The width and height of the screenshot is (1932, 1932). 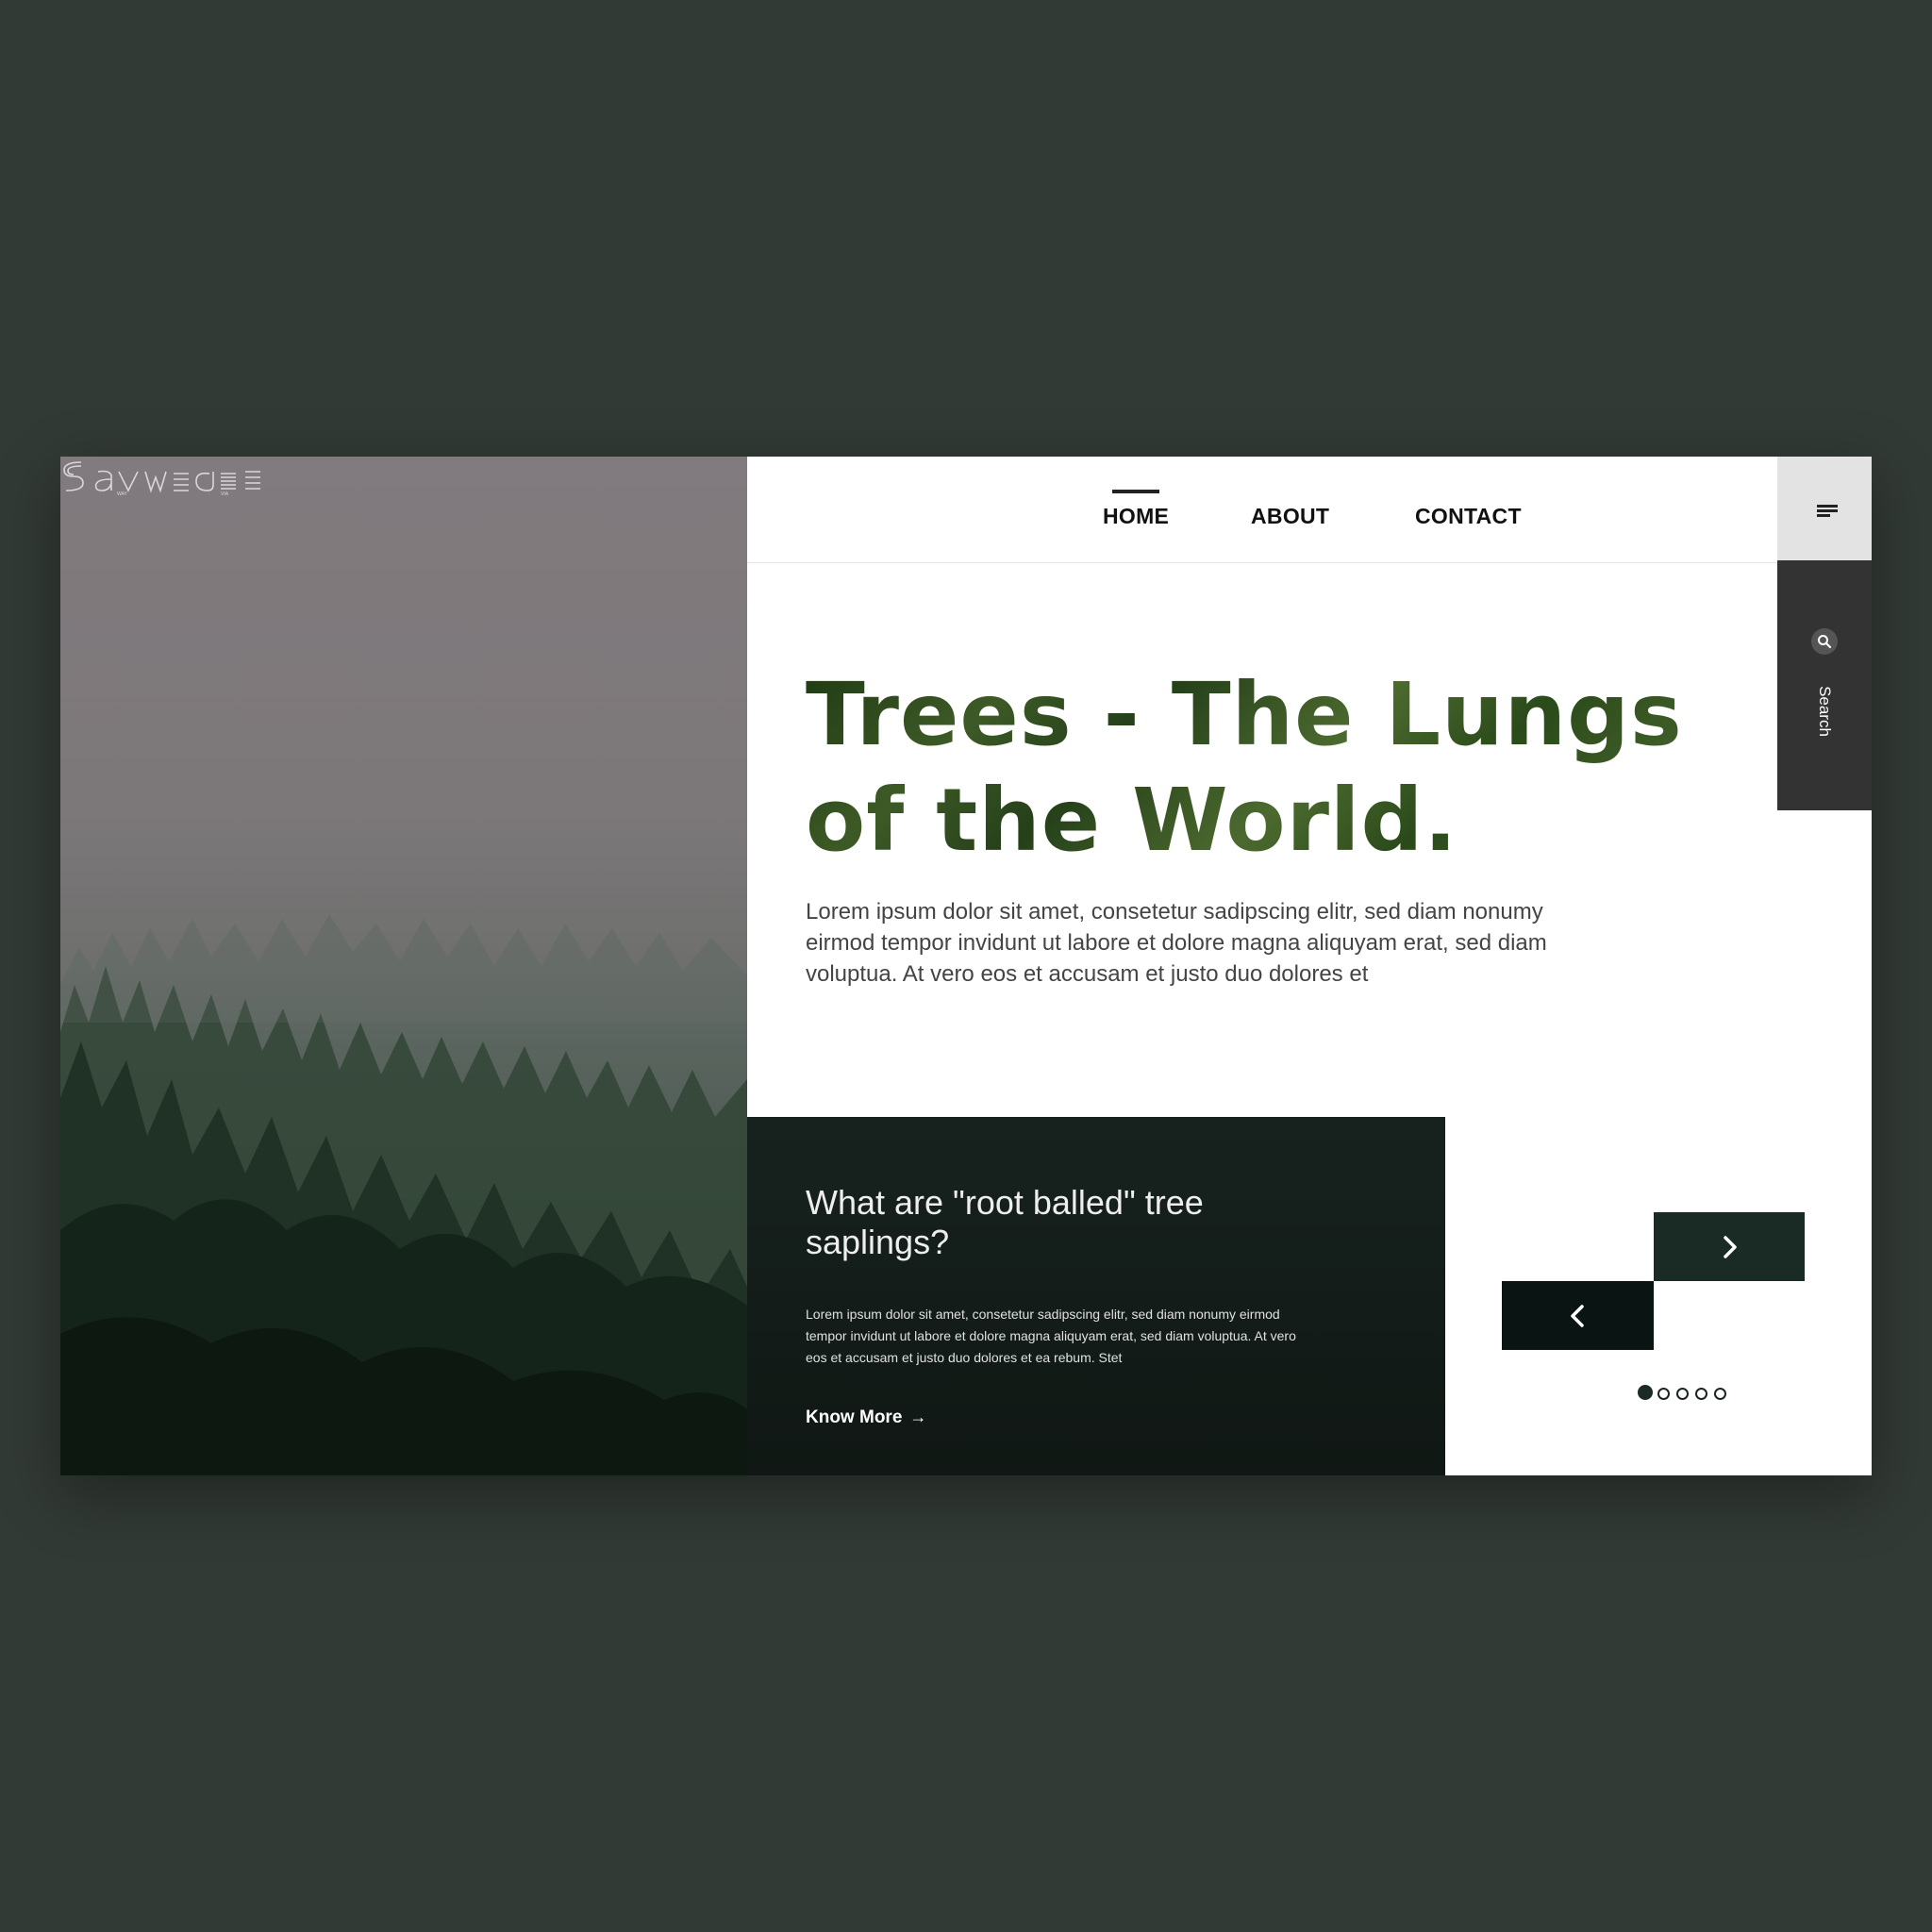 What do you see at coordinates (1005, 1222) in the screenshot?
I see `card-title: What are "root balled" tree saplings?` at bounding box center [1005, 1222].